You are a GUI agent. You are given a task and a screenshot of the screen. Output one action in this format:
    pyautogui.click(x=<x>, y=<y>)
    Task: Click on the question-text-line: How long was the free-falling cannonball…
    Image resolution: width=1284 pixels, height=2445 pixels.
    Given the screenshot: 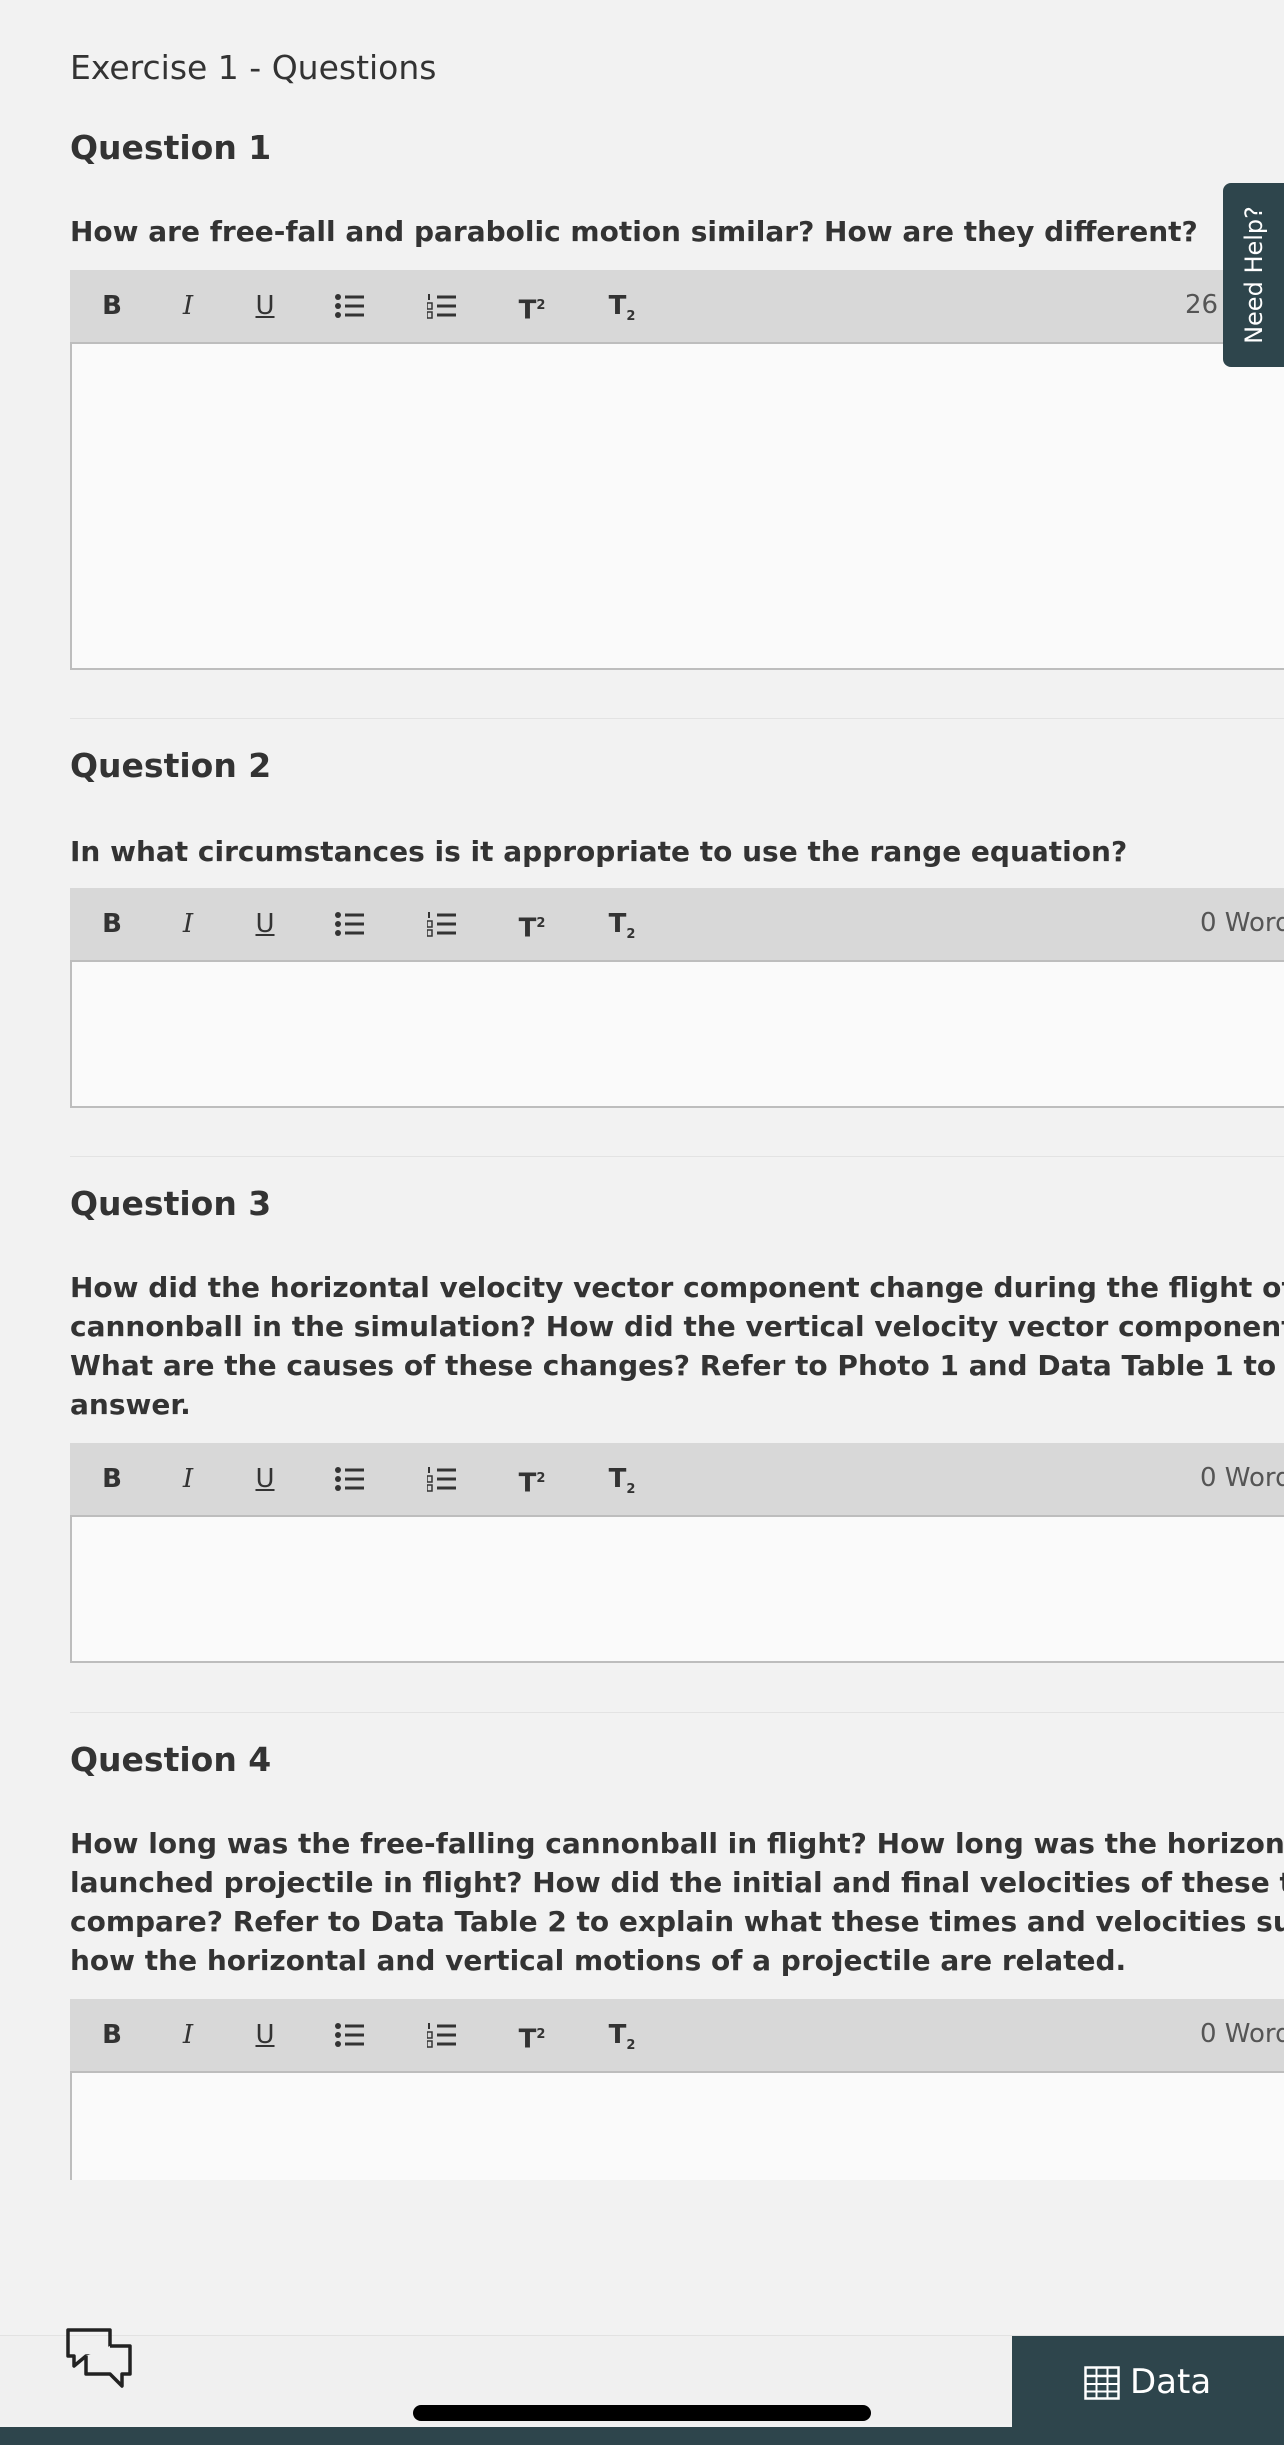 What is the action you would take?
    pyautogui.click(x=677, y=1843)
    